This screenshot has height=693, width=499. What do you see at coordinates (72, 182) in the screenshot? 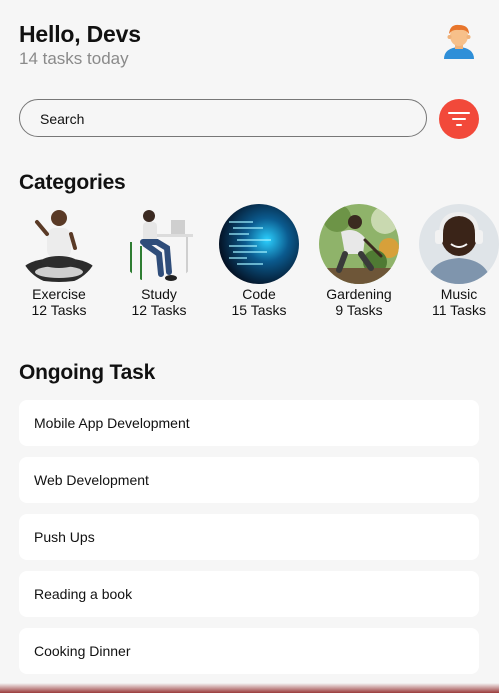
I see `categories-title: Categories` at bounding box center [72, 182].